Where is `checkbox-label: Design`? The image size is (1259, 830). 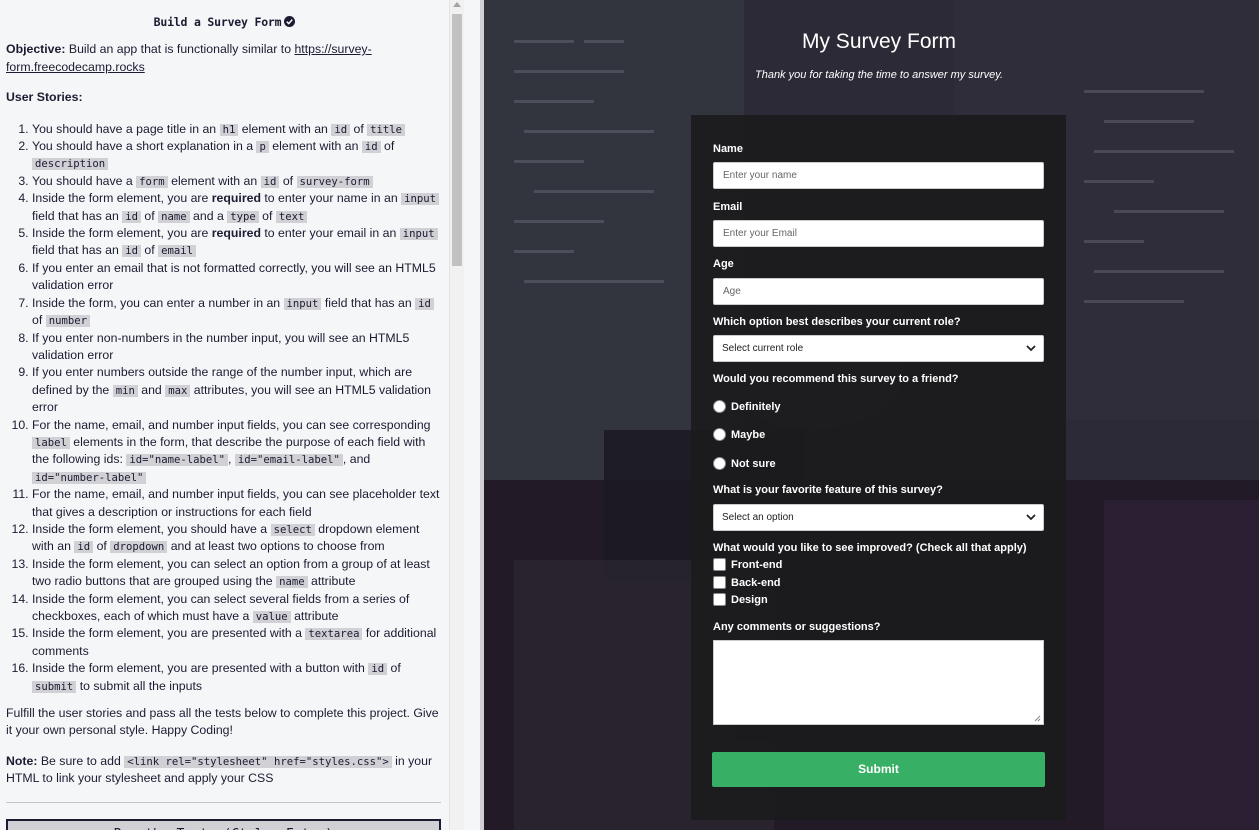 checkbox-label: Design is located at coordinates (749, 599).